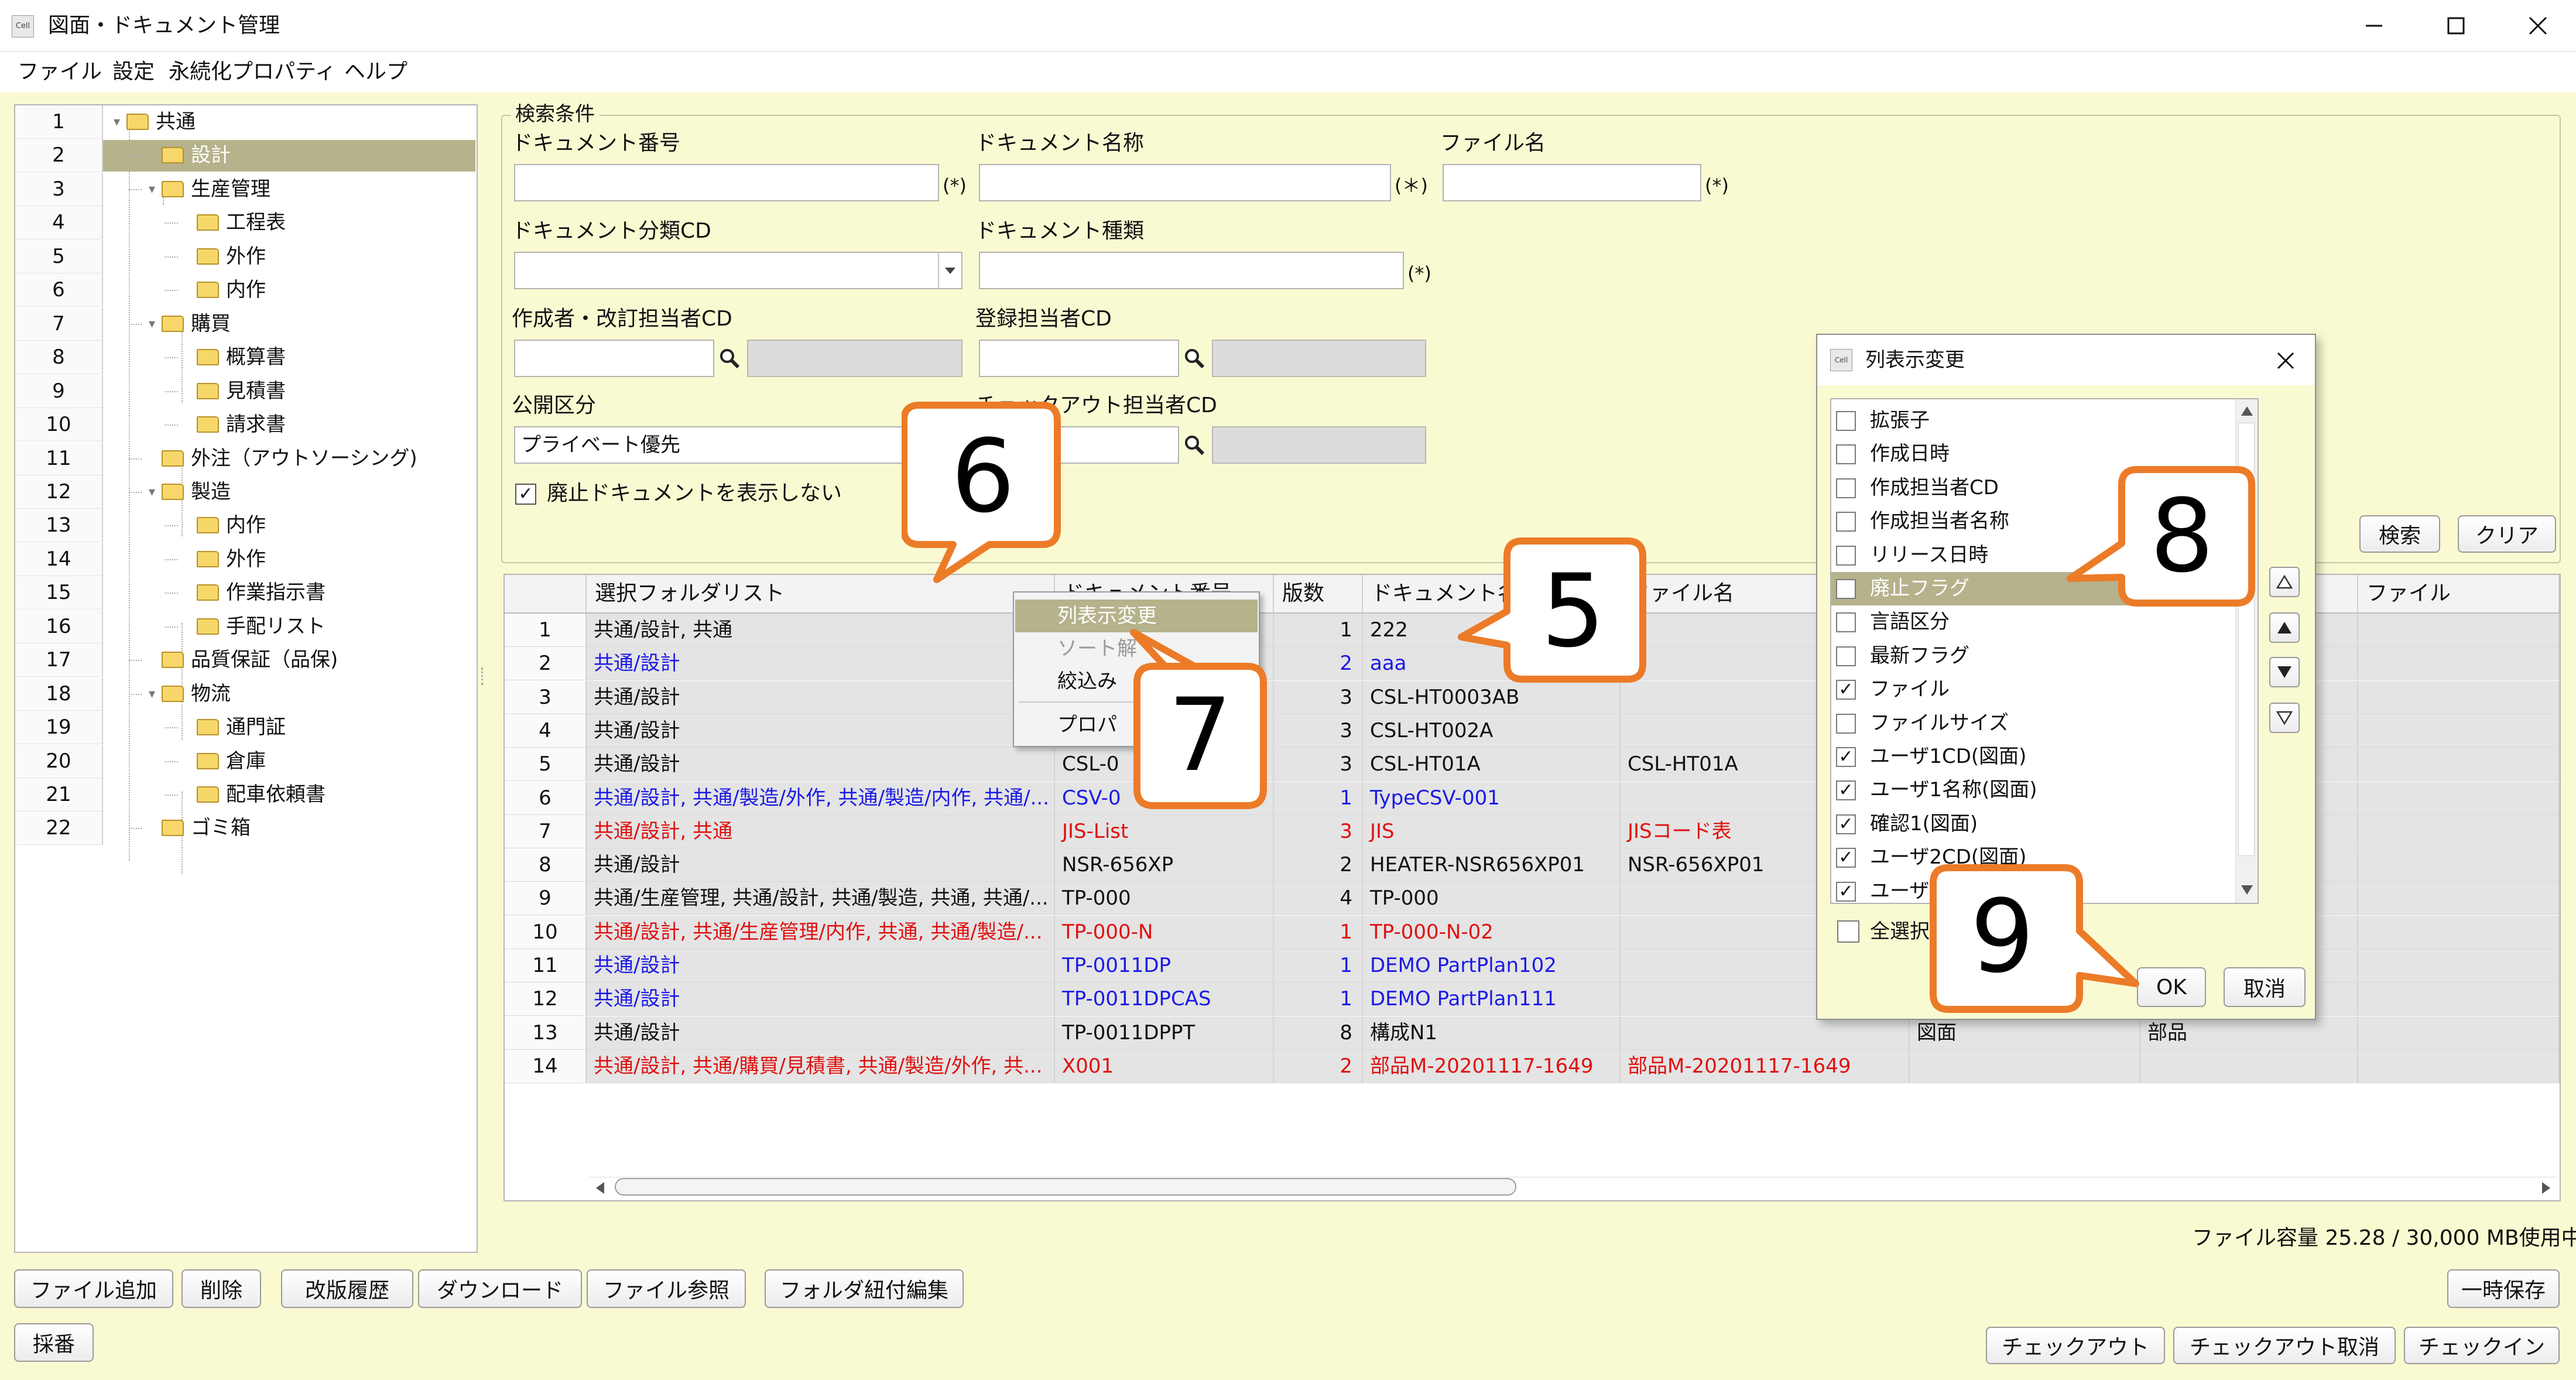 This screenshot has width=2576, height=1380. Describe the element at coordinates (2284, 718) in the screenshot. I see `move-bottom-button` at that location.